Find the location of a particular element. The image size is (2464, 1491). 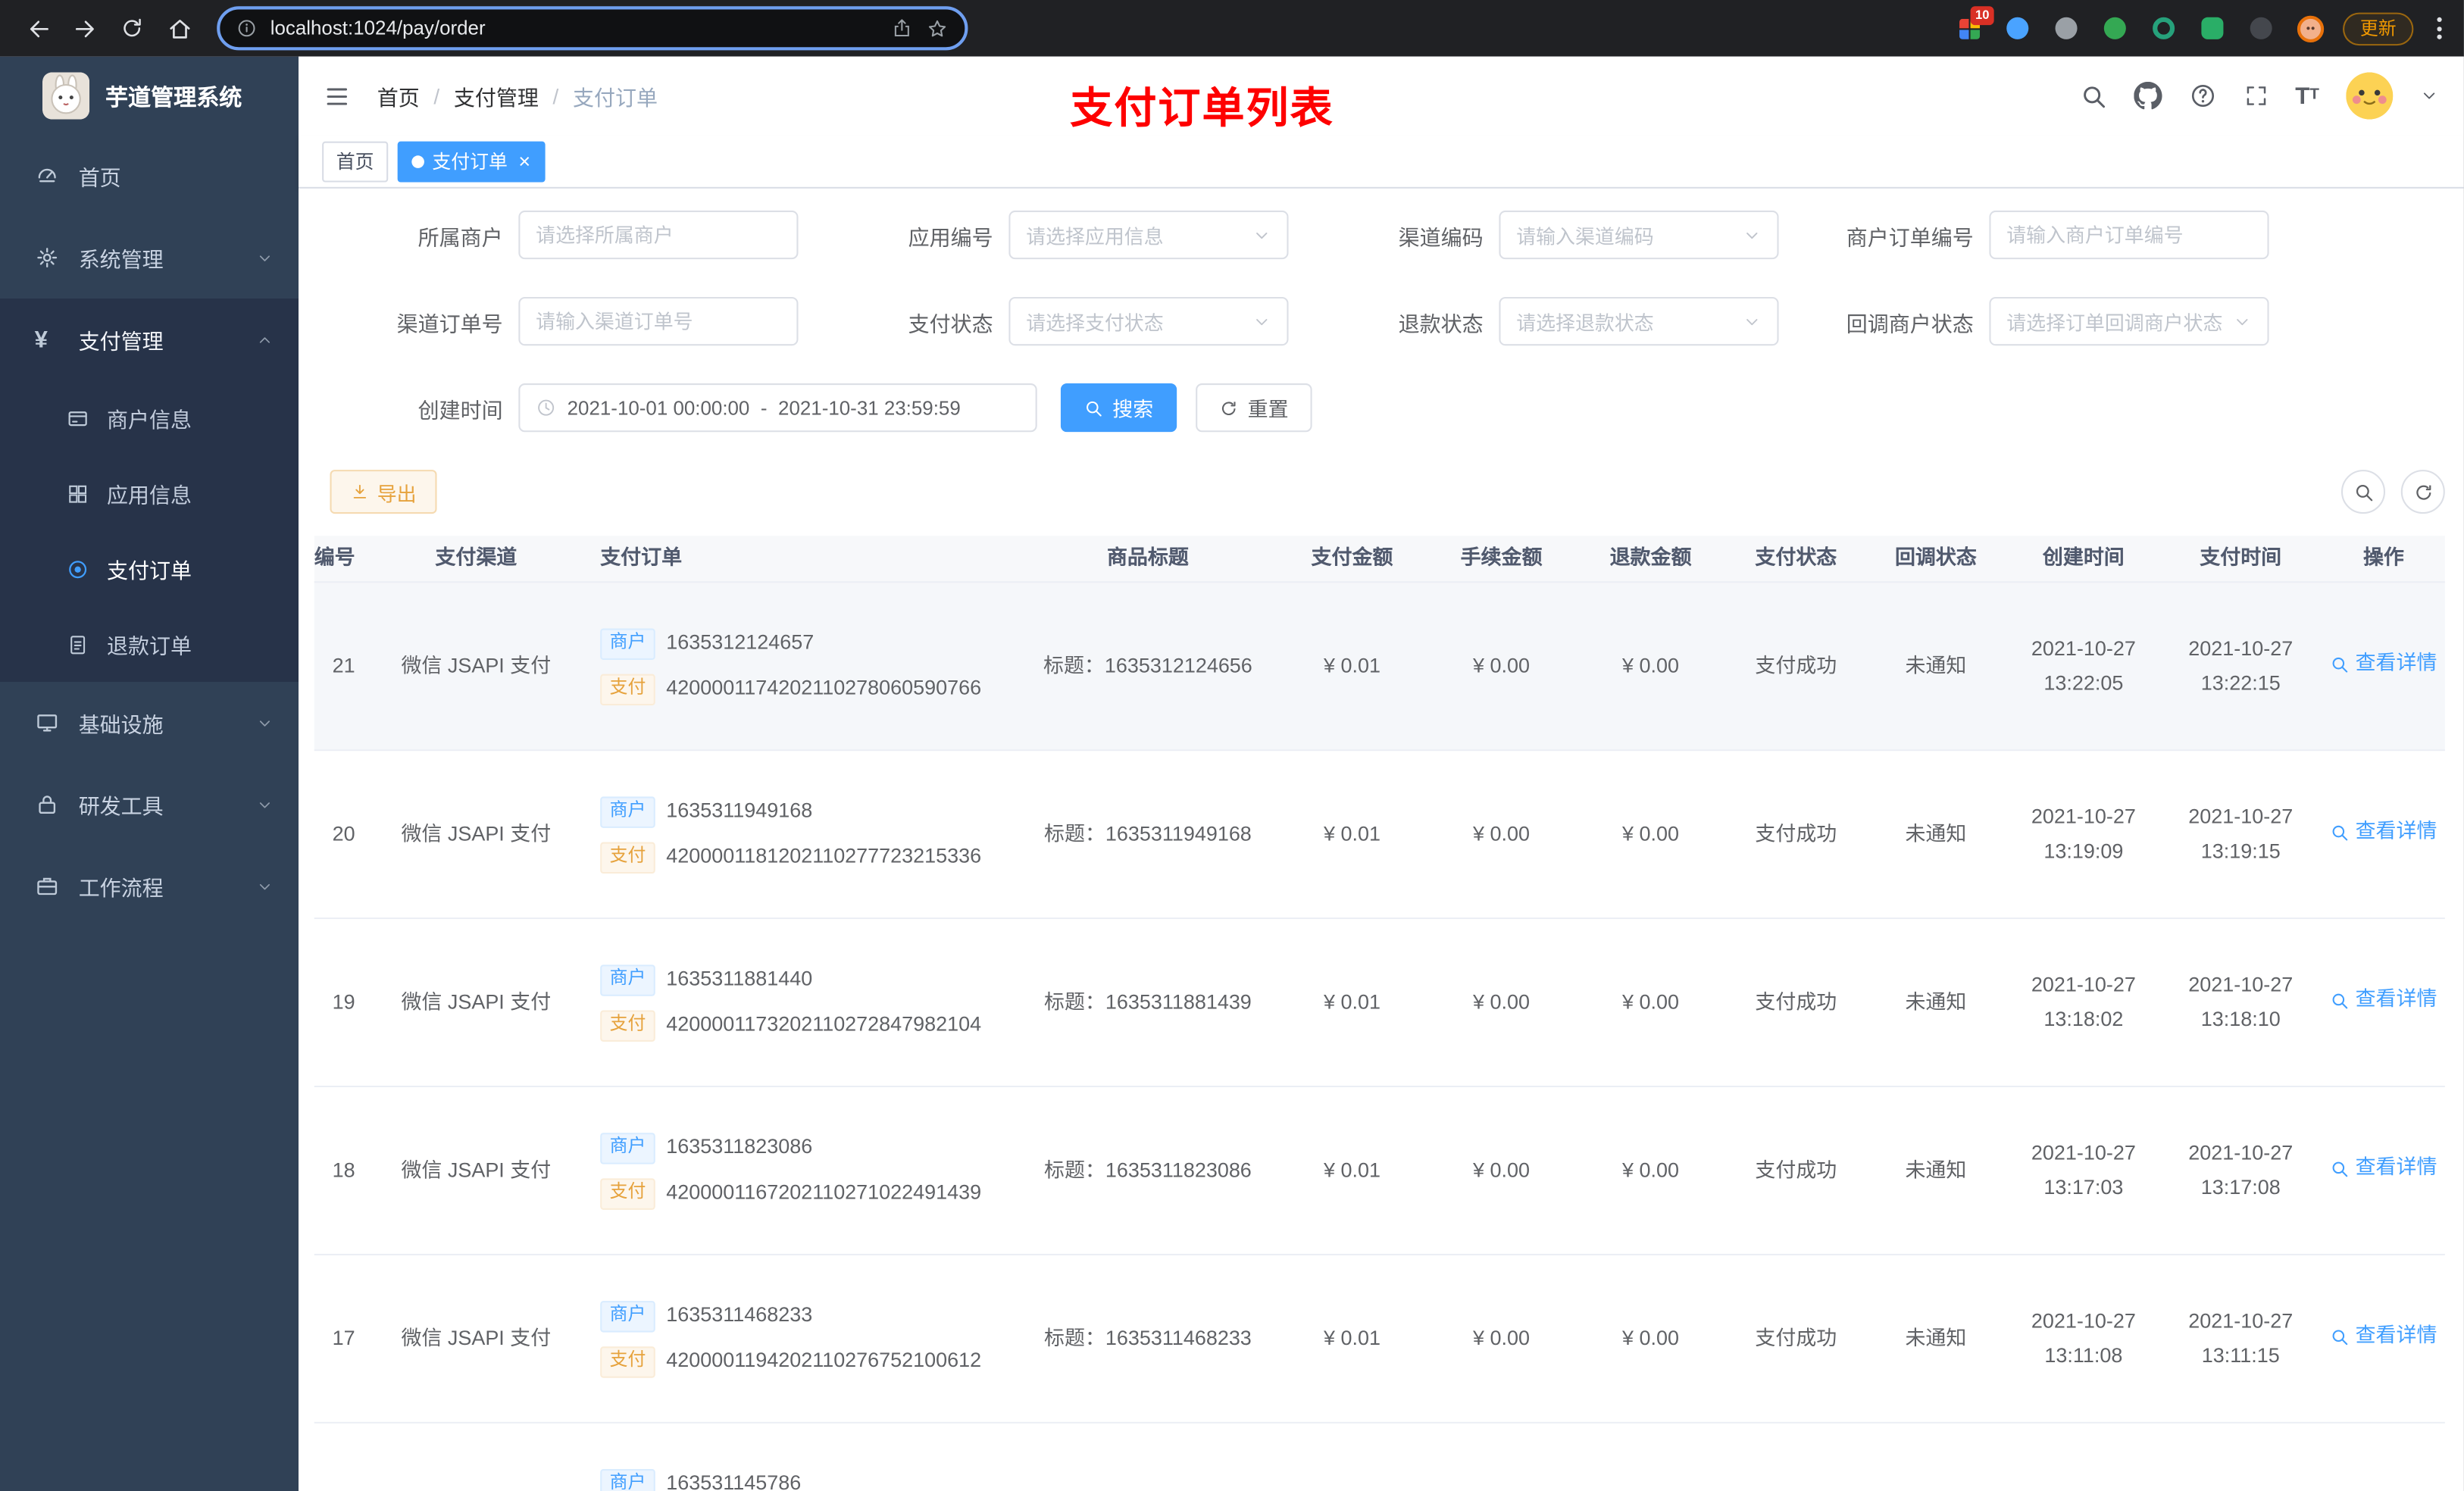

channel-code-placeholder: 请输入渠道编码 is located at coordinates (1585, 237).